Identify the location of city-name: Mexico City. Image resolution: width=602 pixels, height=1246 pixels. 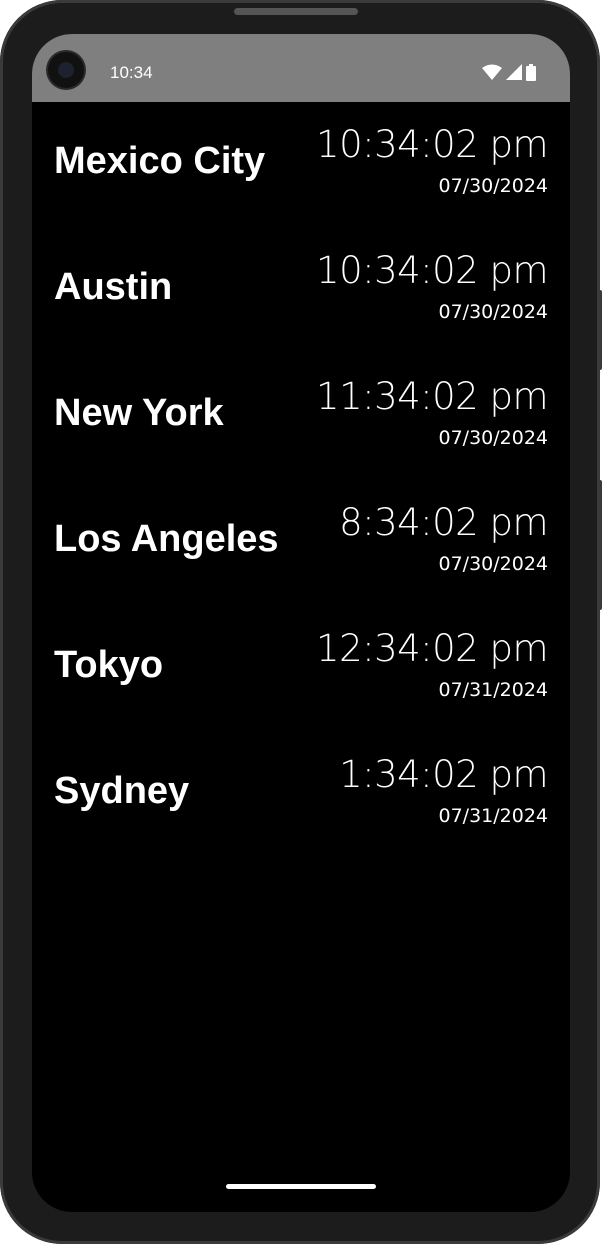
(160, 161).